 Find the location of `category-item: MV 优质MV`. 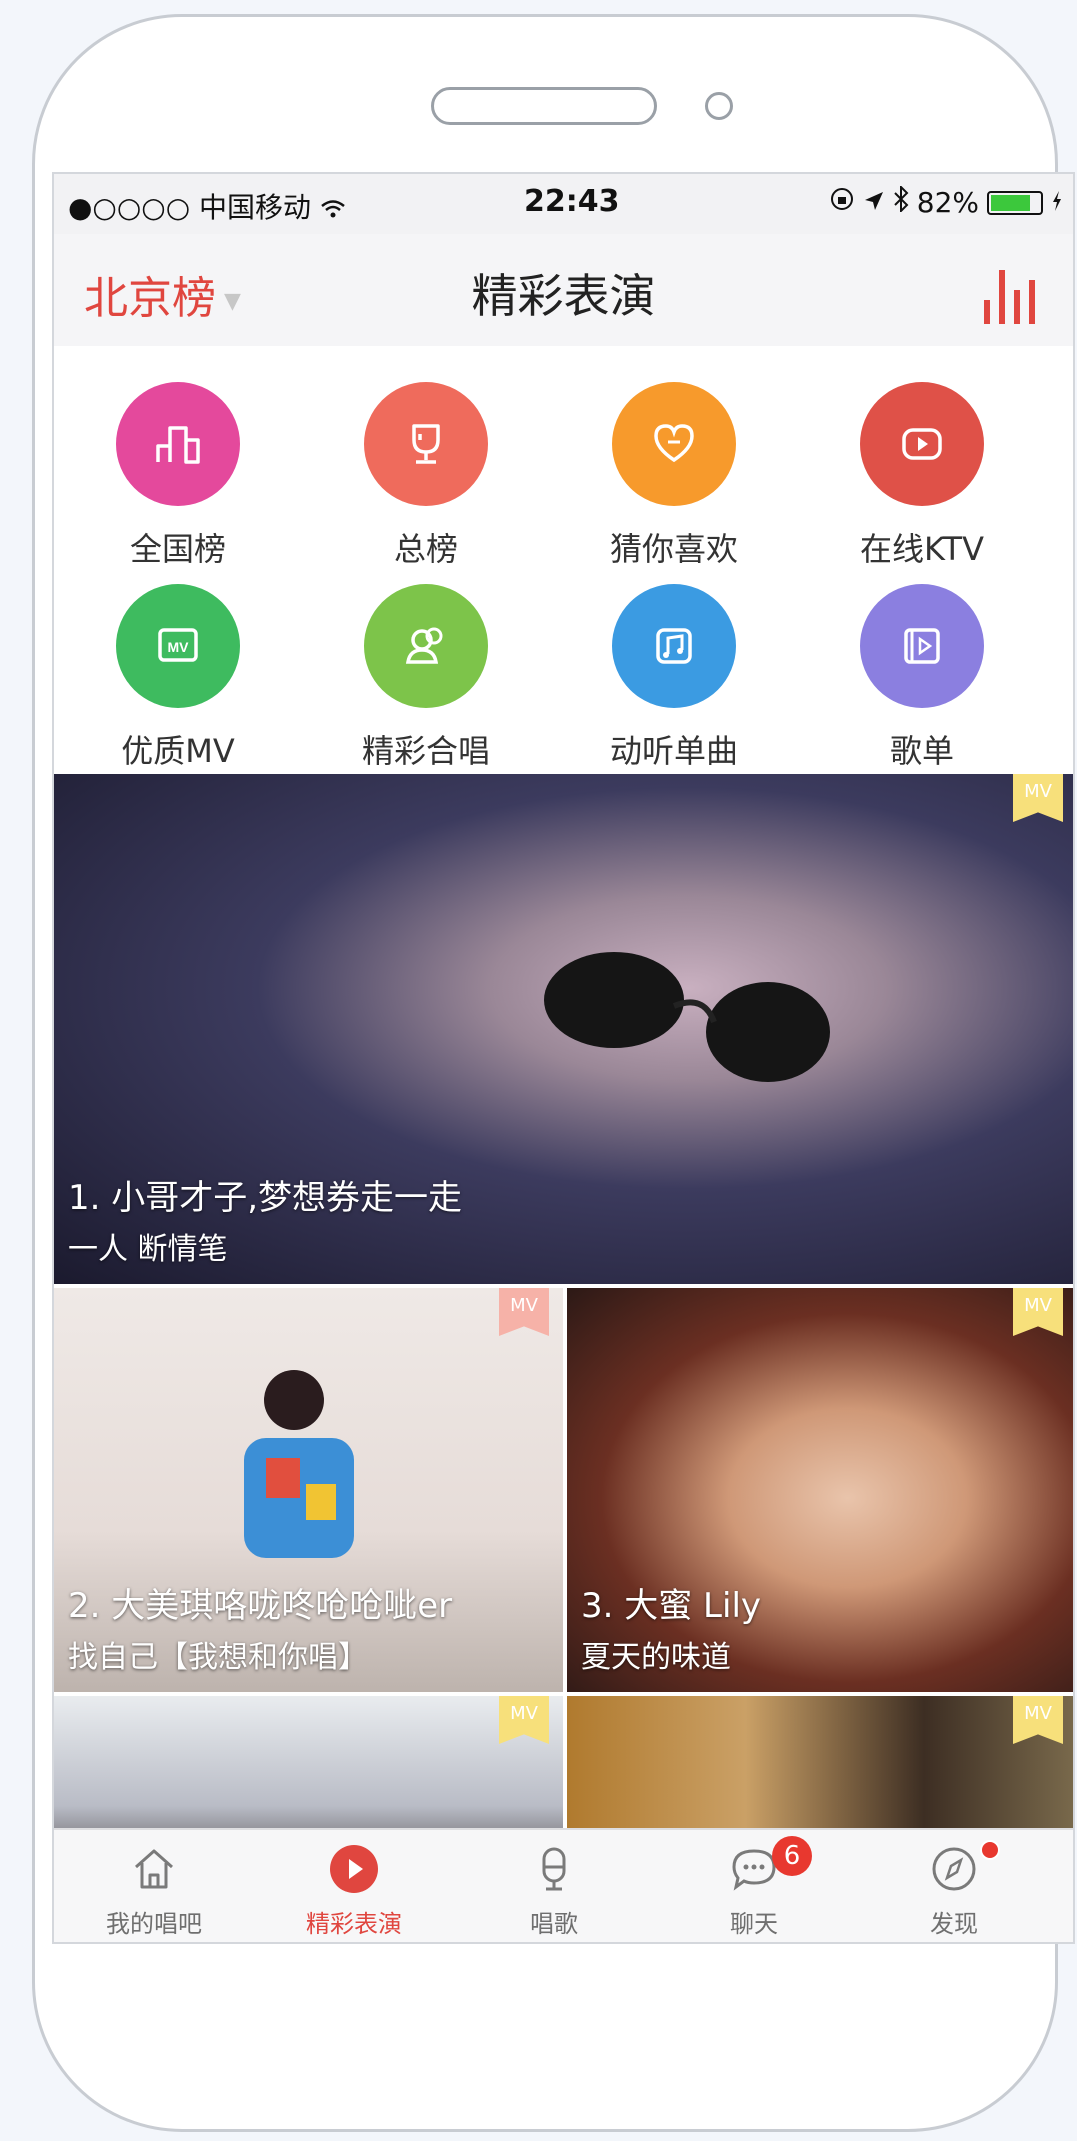

category-item: MV 优质MV is located at coordinates (178, 678).